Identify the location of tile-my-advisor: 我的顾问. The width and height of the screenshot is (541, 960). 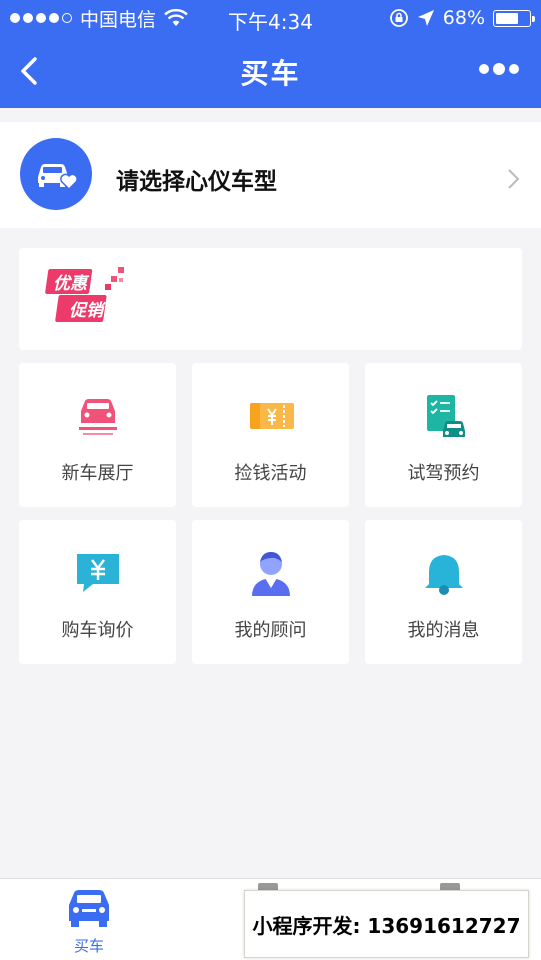
(270, 592).